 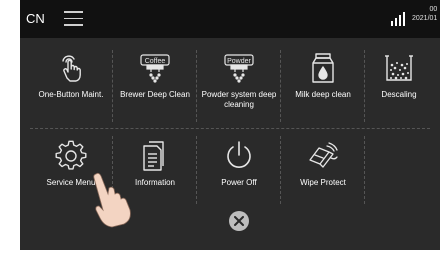 What do you see at coordinates (399, 68) in the screenshot?
I see `descaling-beaker-icon` at bounding box center [399, 68].